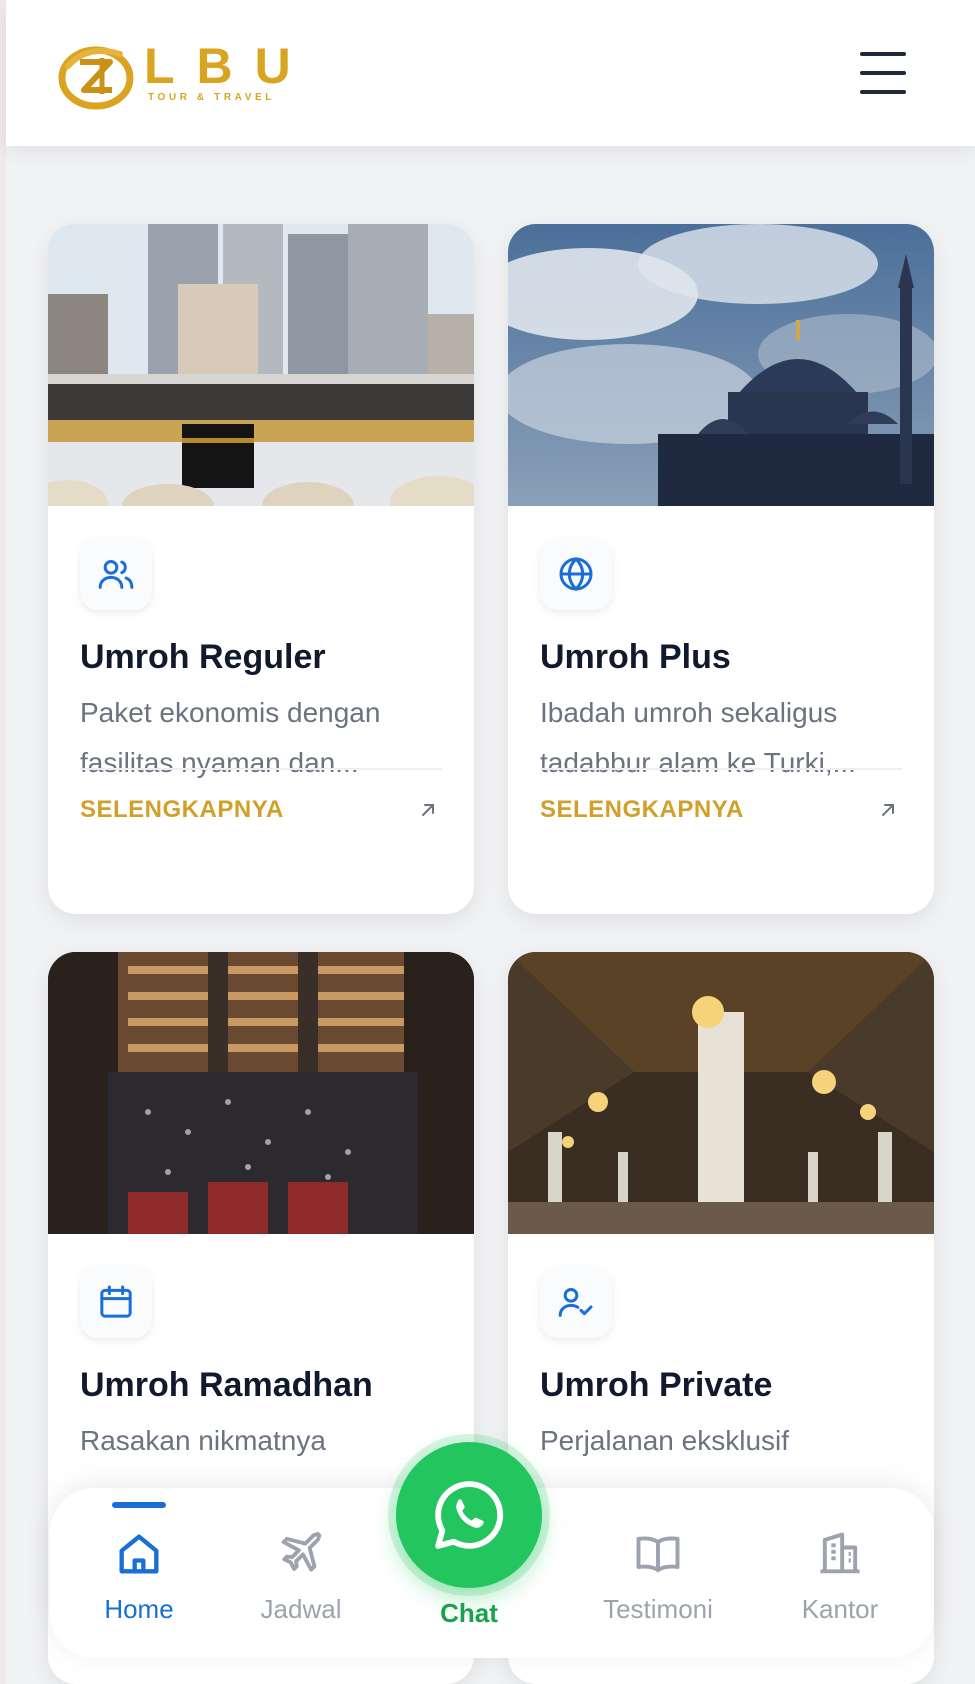 Image resolution: width=975 pixels, height=1684 pixels. I want to click on card-description: Rasakan nikmatnya, so click(260, 1441).